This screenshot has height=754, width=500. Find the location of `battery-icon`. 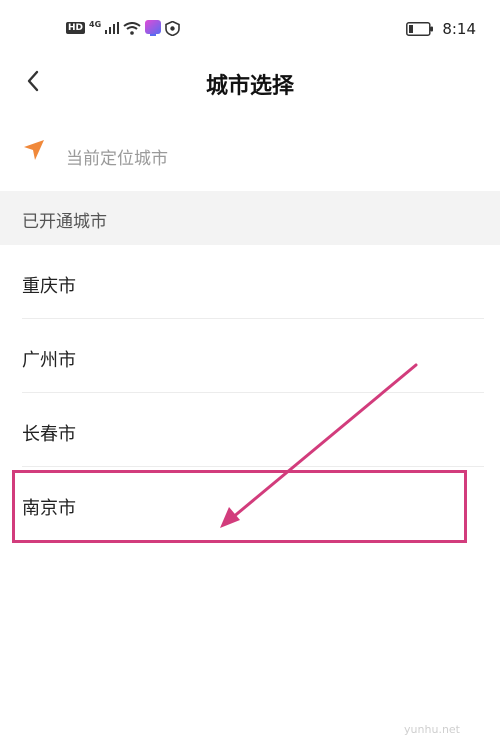

battery-icon is located at coordinates (420, 29).